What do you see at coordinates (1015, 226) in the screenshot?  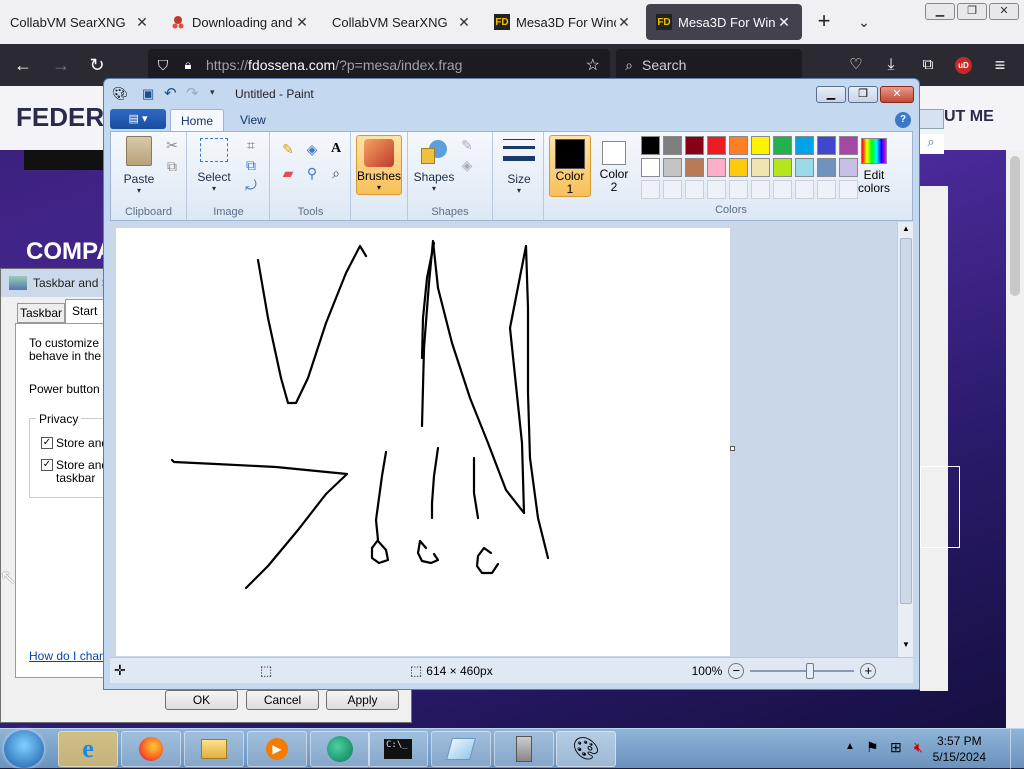 I see `web-scrollbar-thumb` at bounding box center [1015, 226].